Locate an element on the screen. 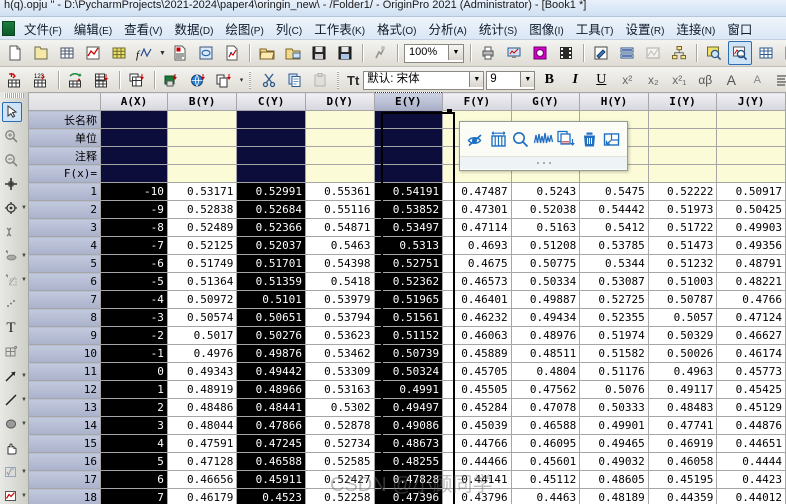 The height and width of the screenshot is (504, 786). menu-item-data: 数据(D) is located at coordinates (194, 28).